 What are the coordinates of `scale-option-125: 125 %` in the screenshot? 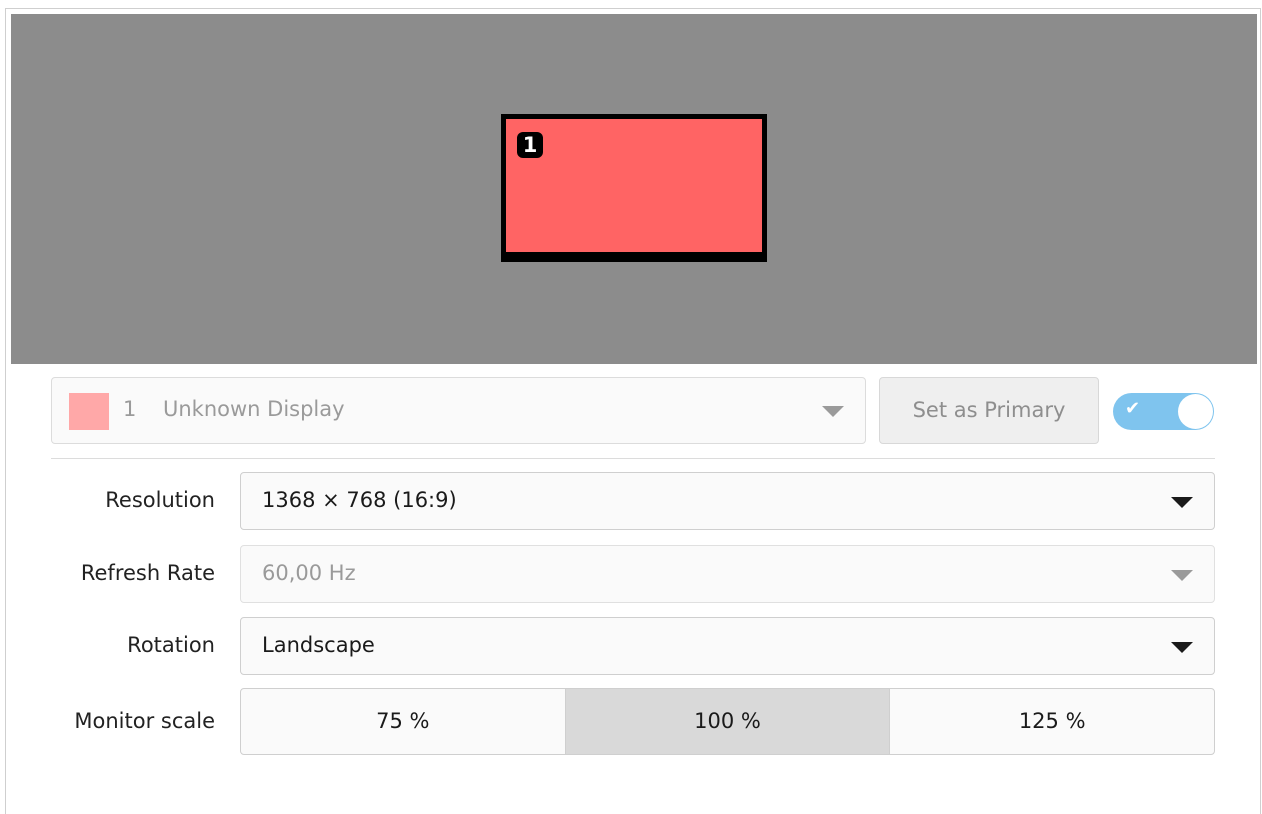 It's located at (1051, 721).